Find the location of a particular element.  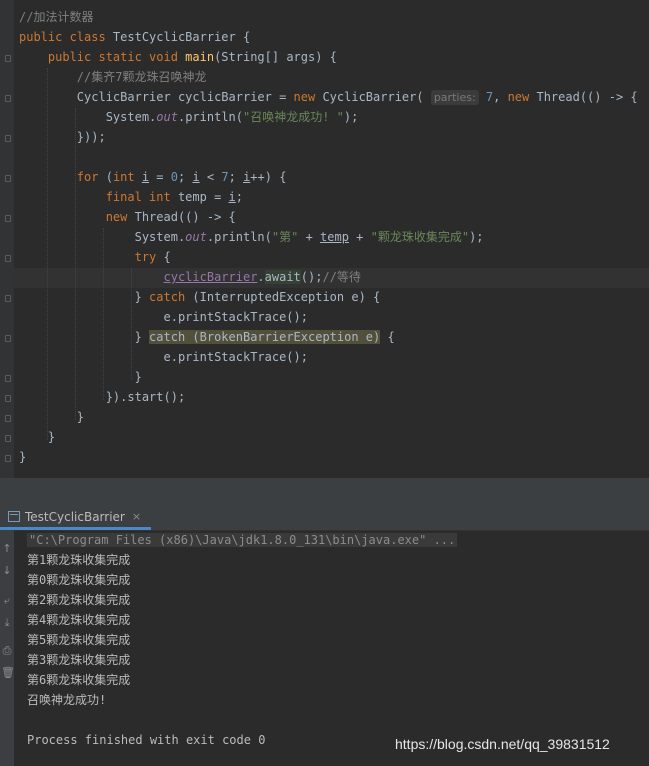

code-token: int is located at coordinates (127, 177).